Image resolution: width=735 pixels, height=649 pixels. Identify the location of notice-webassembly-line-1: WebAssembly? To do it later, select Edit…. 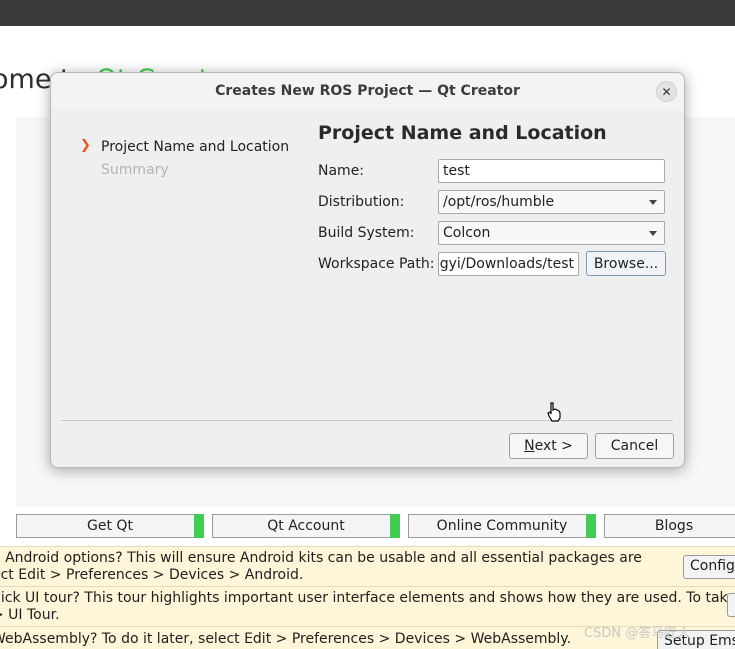
(286, 639).